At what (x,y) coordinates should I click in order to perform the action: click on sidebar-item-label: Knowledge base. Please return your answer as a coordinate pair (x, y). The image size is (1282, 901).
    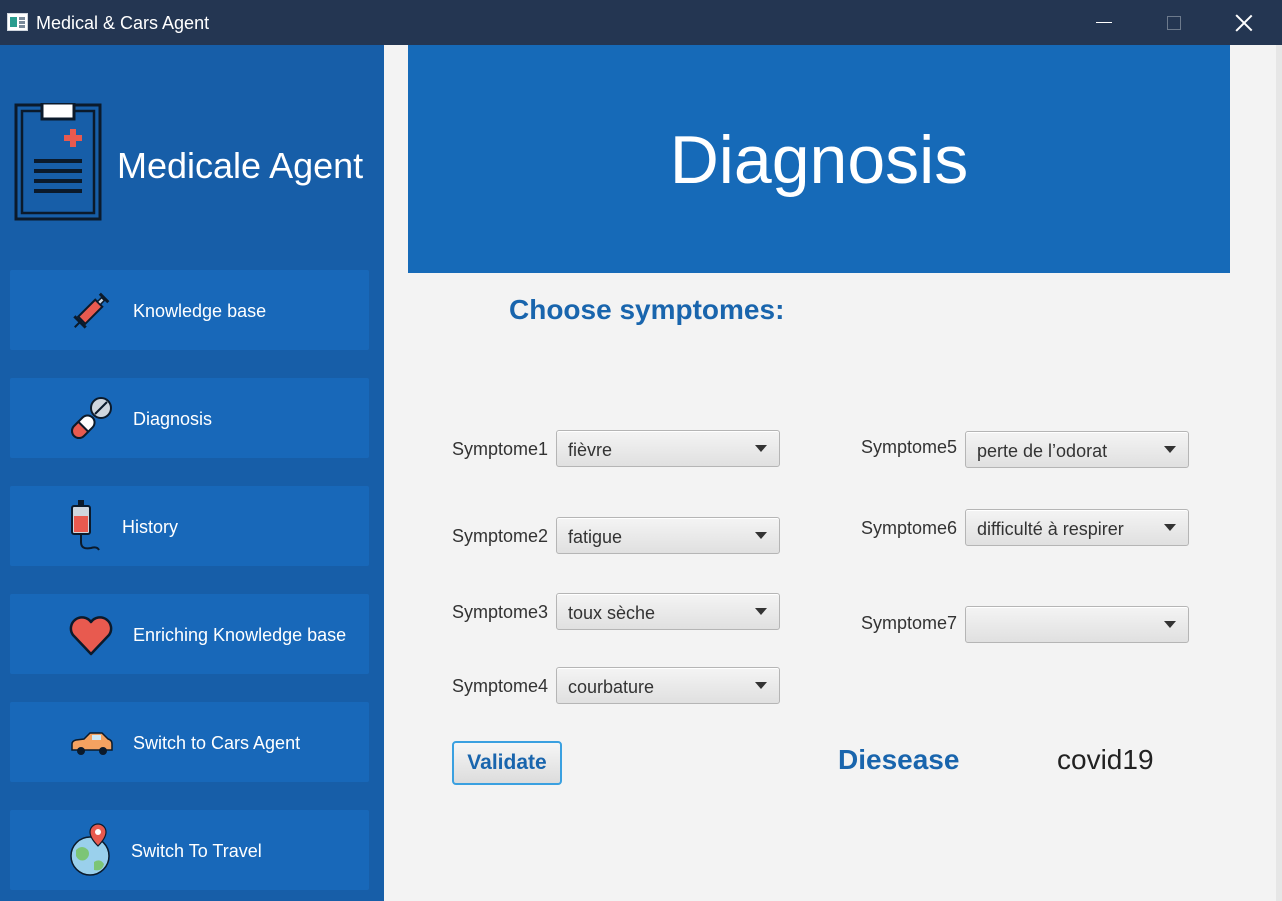
    Looking at the image, I should click on (200, 311).